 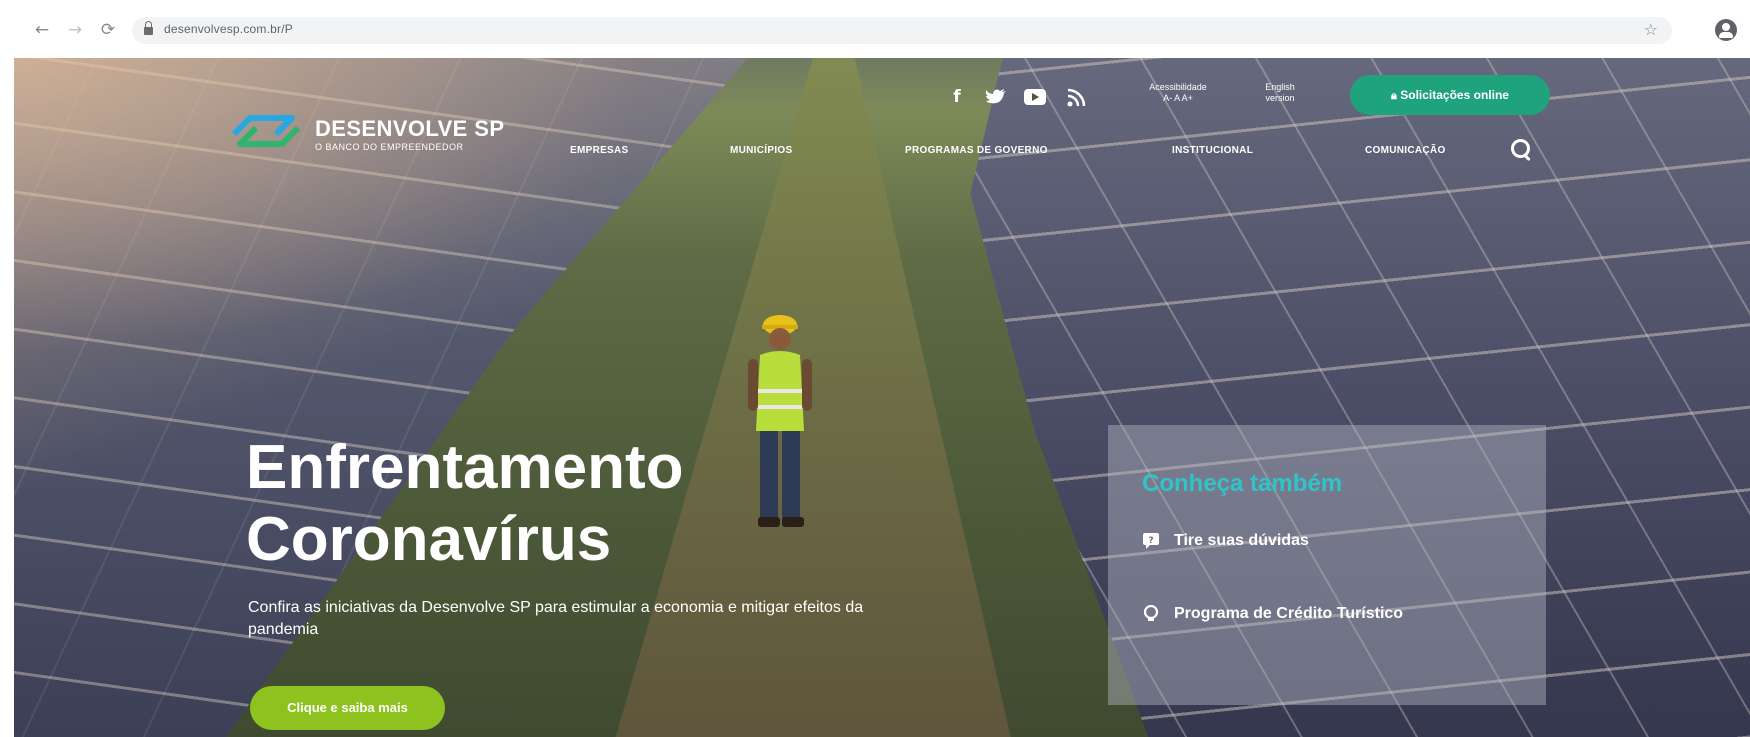 I want to click on online-requests-button: 🔒︎ Solicitações online, so click(x=1450, y=95).